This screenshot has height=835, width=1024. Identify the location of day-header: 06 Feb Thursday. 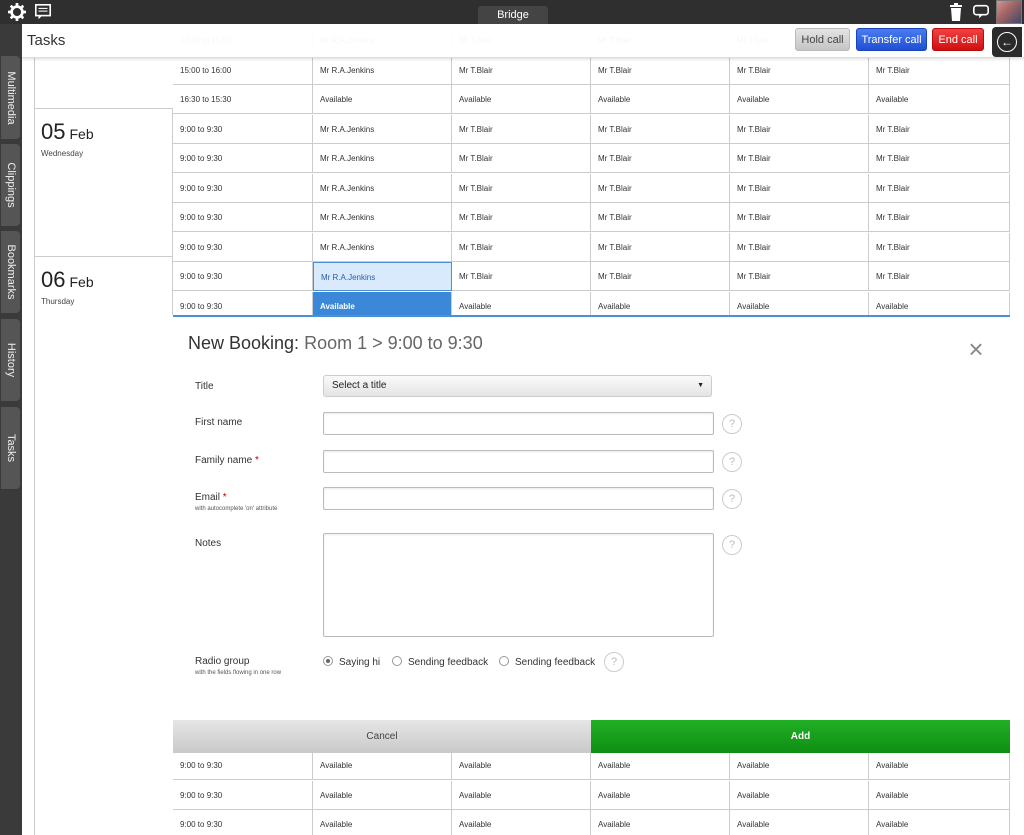
(103, 285).